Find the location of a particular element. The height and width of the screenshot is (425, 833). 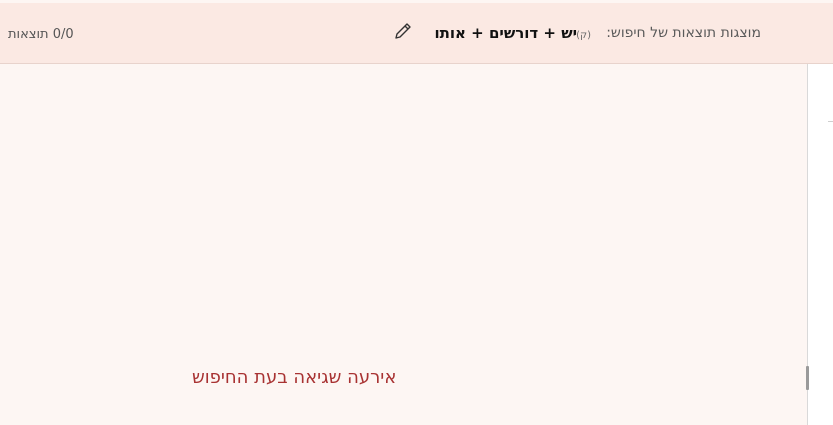

panel-divider is located at coordinates (830, 121).